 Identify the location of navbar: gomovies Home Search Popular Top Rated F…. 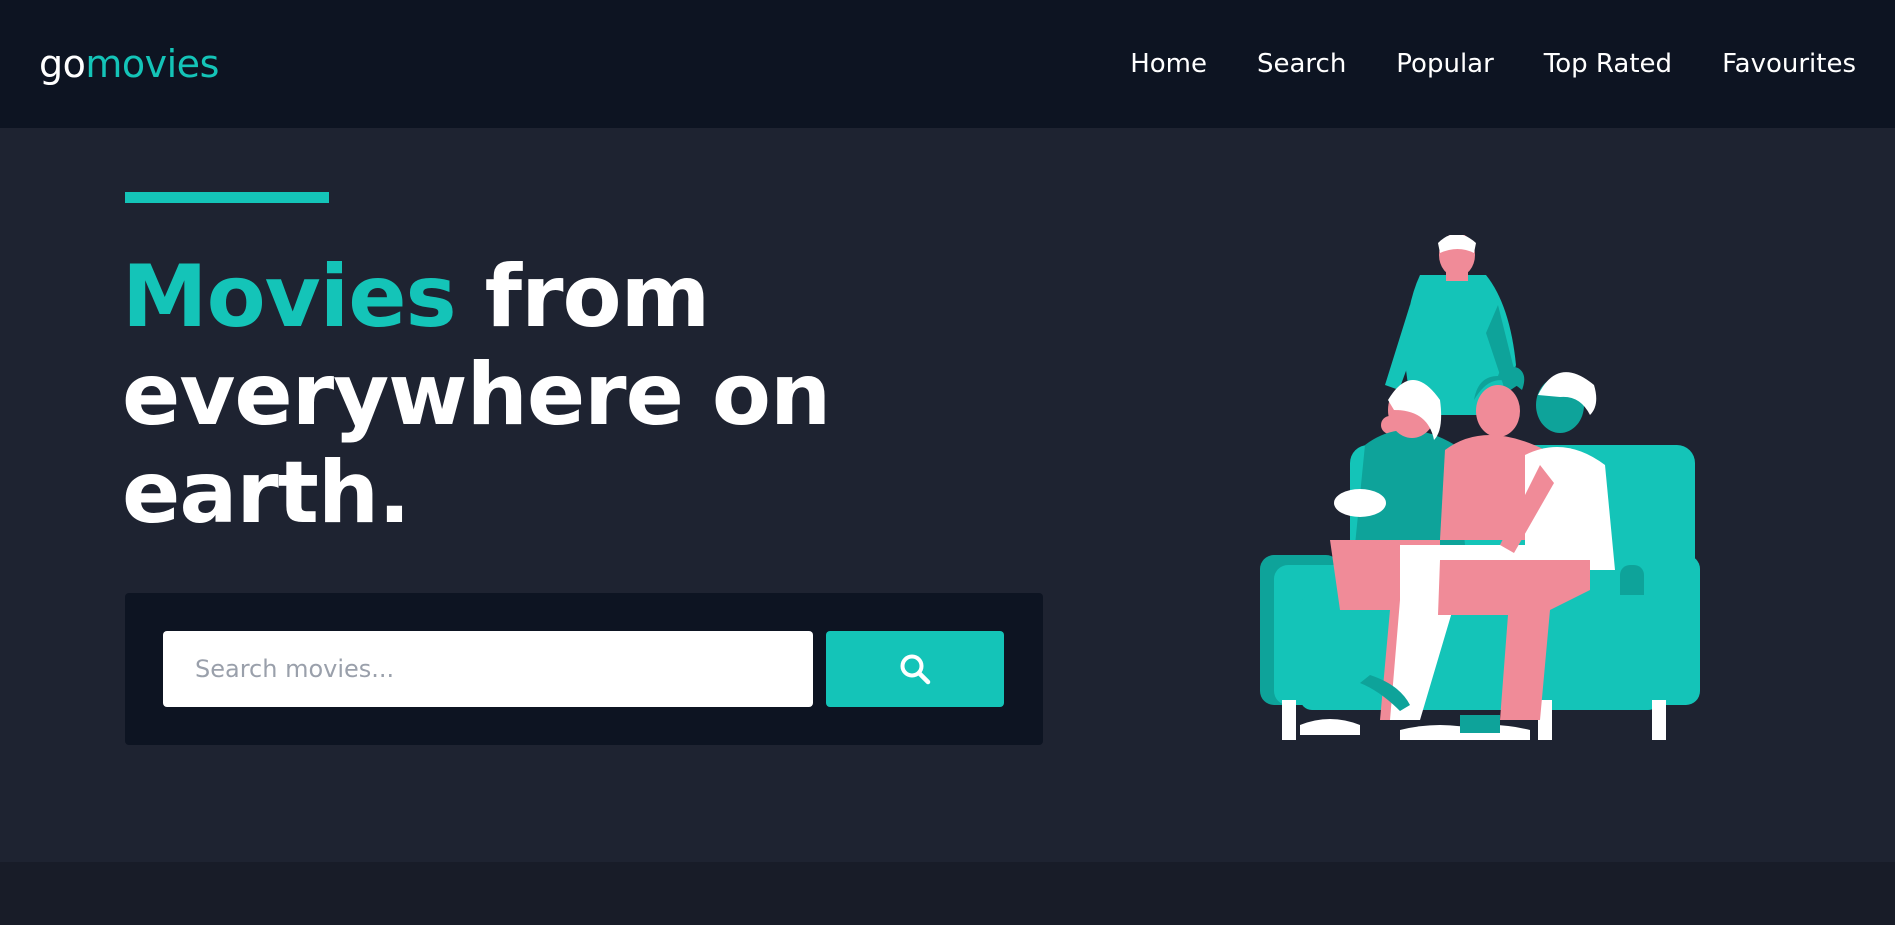
(947, 64).